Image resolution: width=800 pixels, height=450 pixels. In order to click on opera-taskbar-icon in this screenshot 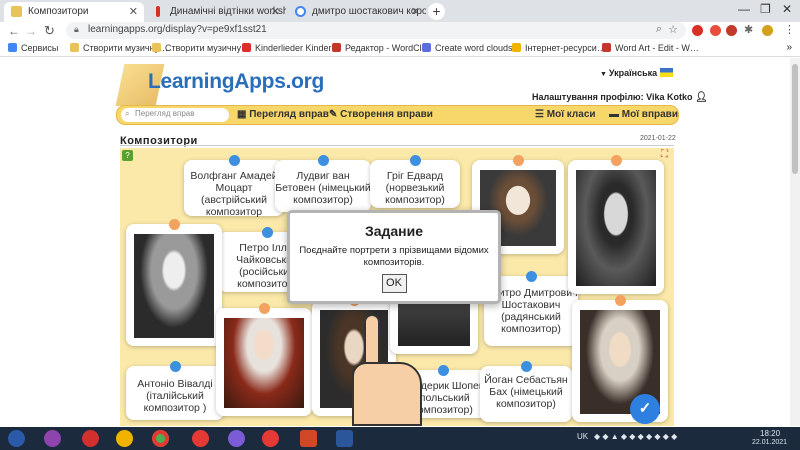, I will do `click(90, 438)`.